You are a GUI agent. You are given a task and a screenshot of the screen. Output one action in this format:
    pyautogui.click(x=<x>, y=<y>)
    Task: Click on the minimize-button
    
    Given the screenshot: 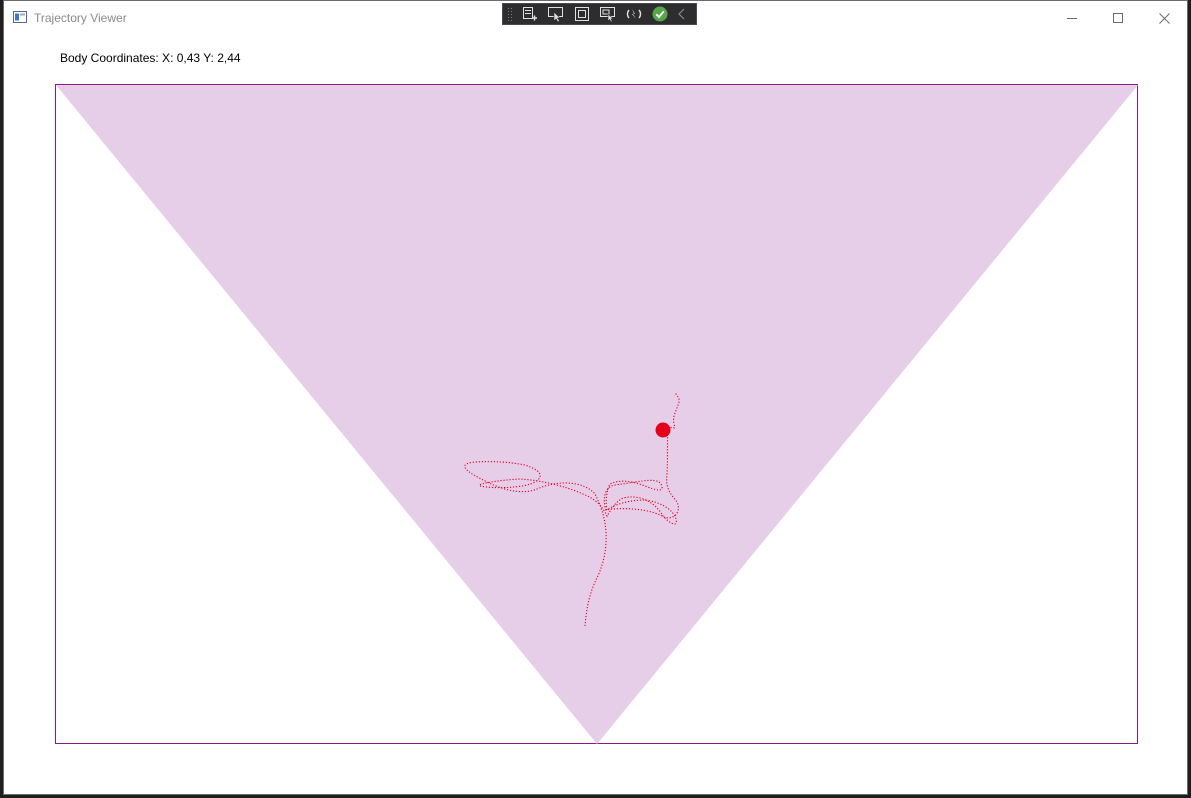 What is the action you would take?
    pyautogui.click(x=1072, y=18)
    